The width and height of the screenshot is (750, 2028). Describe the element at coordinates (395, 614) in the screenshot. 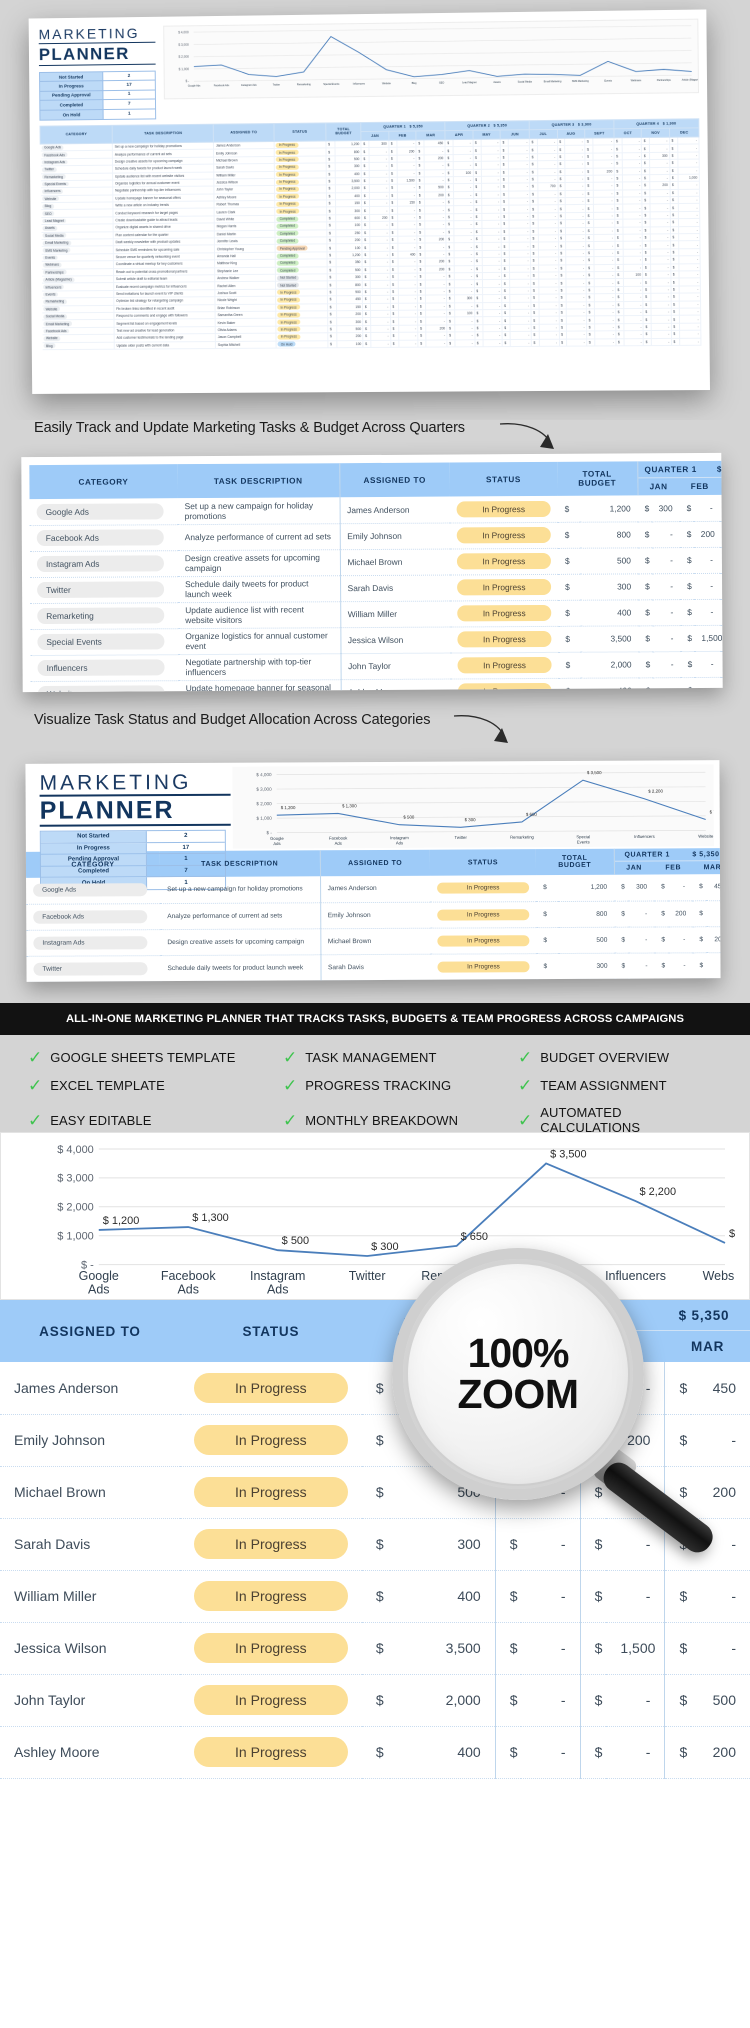

I see `cell-assigned: William Miller` at that location.